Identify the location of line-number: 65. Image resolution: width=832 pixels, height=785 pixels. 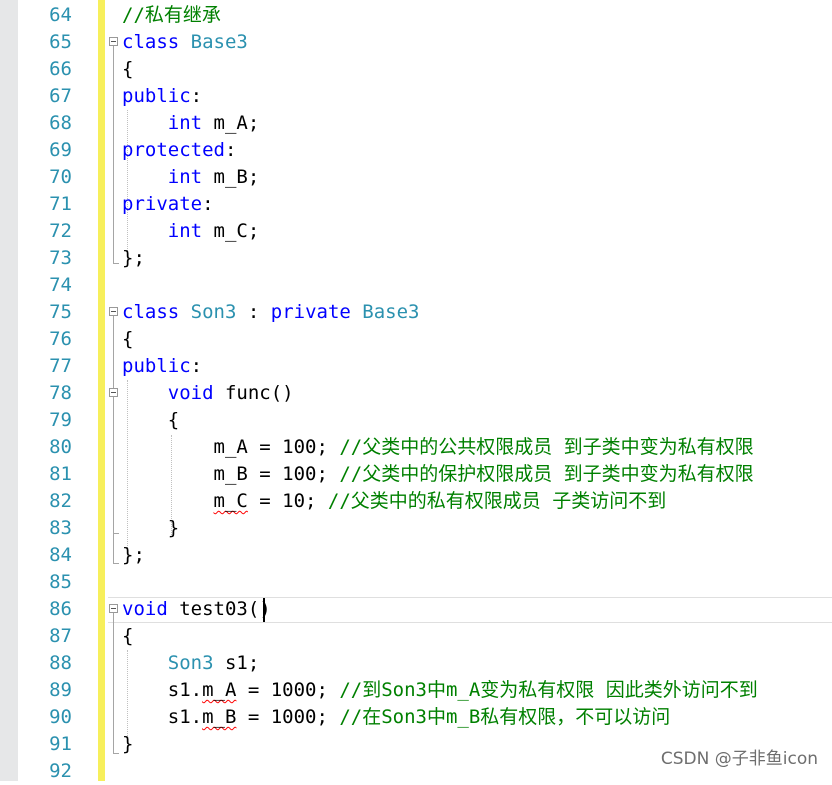
(60, 42).